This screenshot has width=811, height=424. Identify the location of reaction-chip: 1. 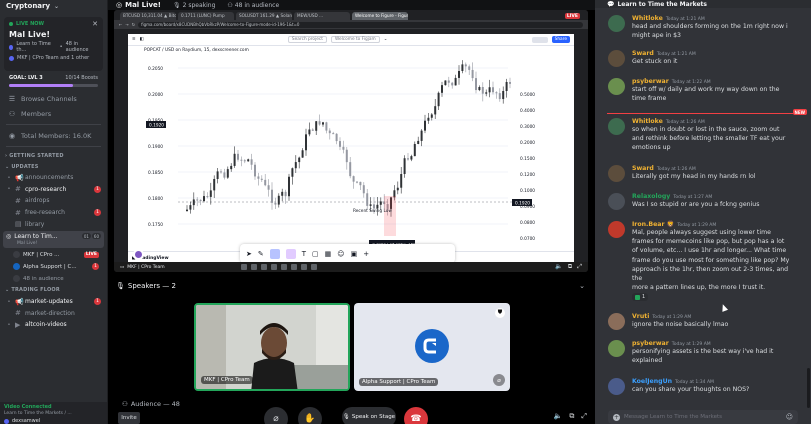
(640, 297).